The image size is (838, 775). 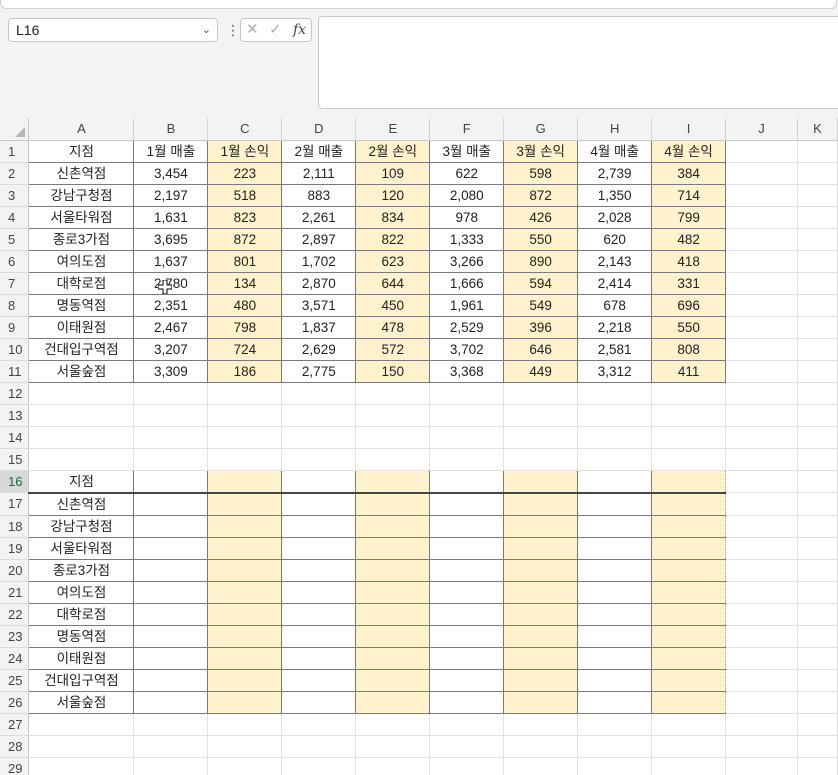 What do you see at coordinates (81, 349) in the screenshot?
I see `cell: 건대입구역점` at bounding box center [81, 349].